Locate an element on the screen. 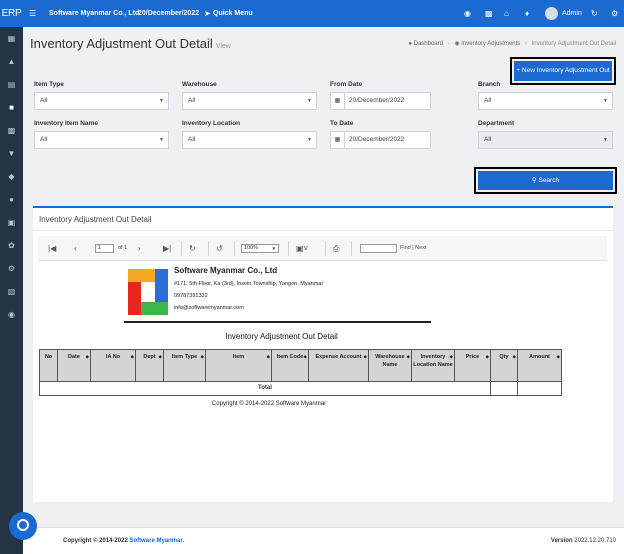 This screenshot has height=554, width=624. inventory-location-select: All ▼ is located at coordinates (249, 140).